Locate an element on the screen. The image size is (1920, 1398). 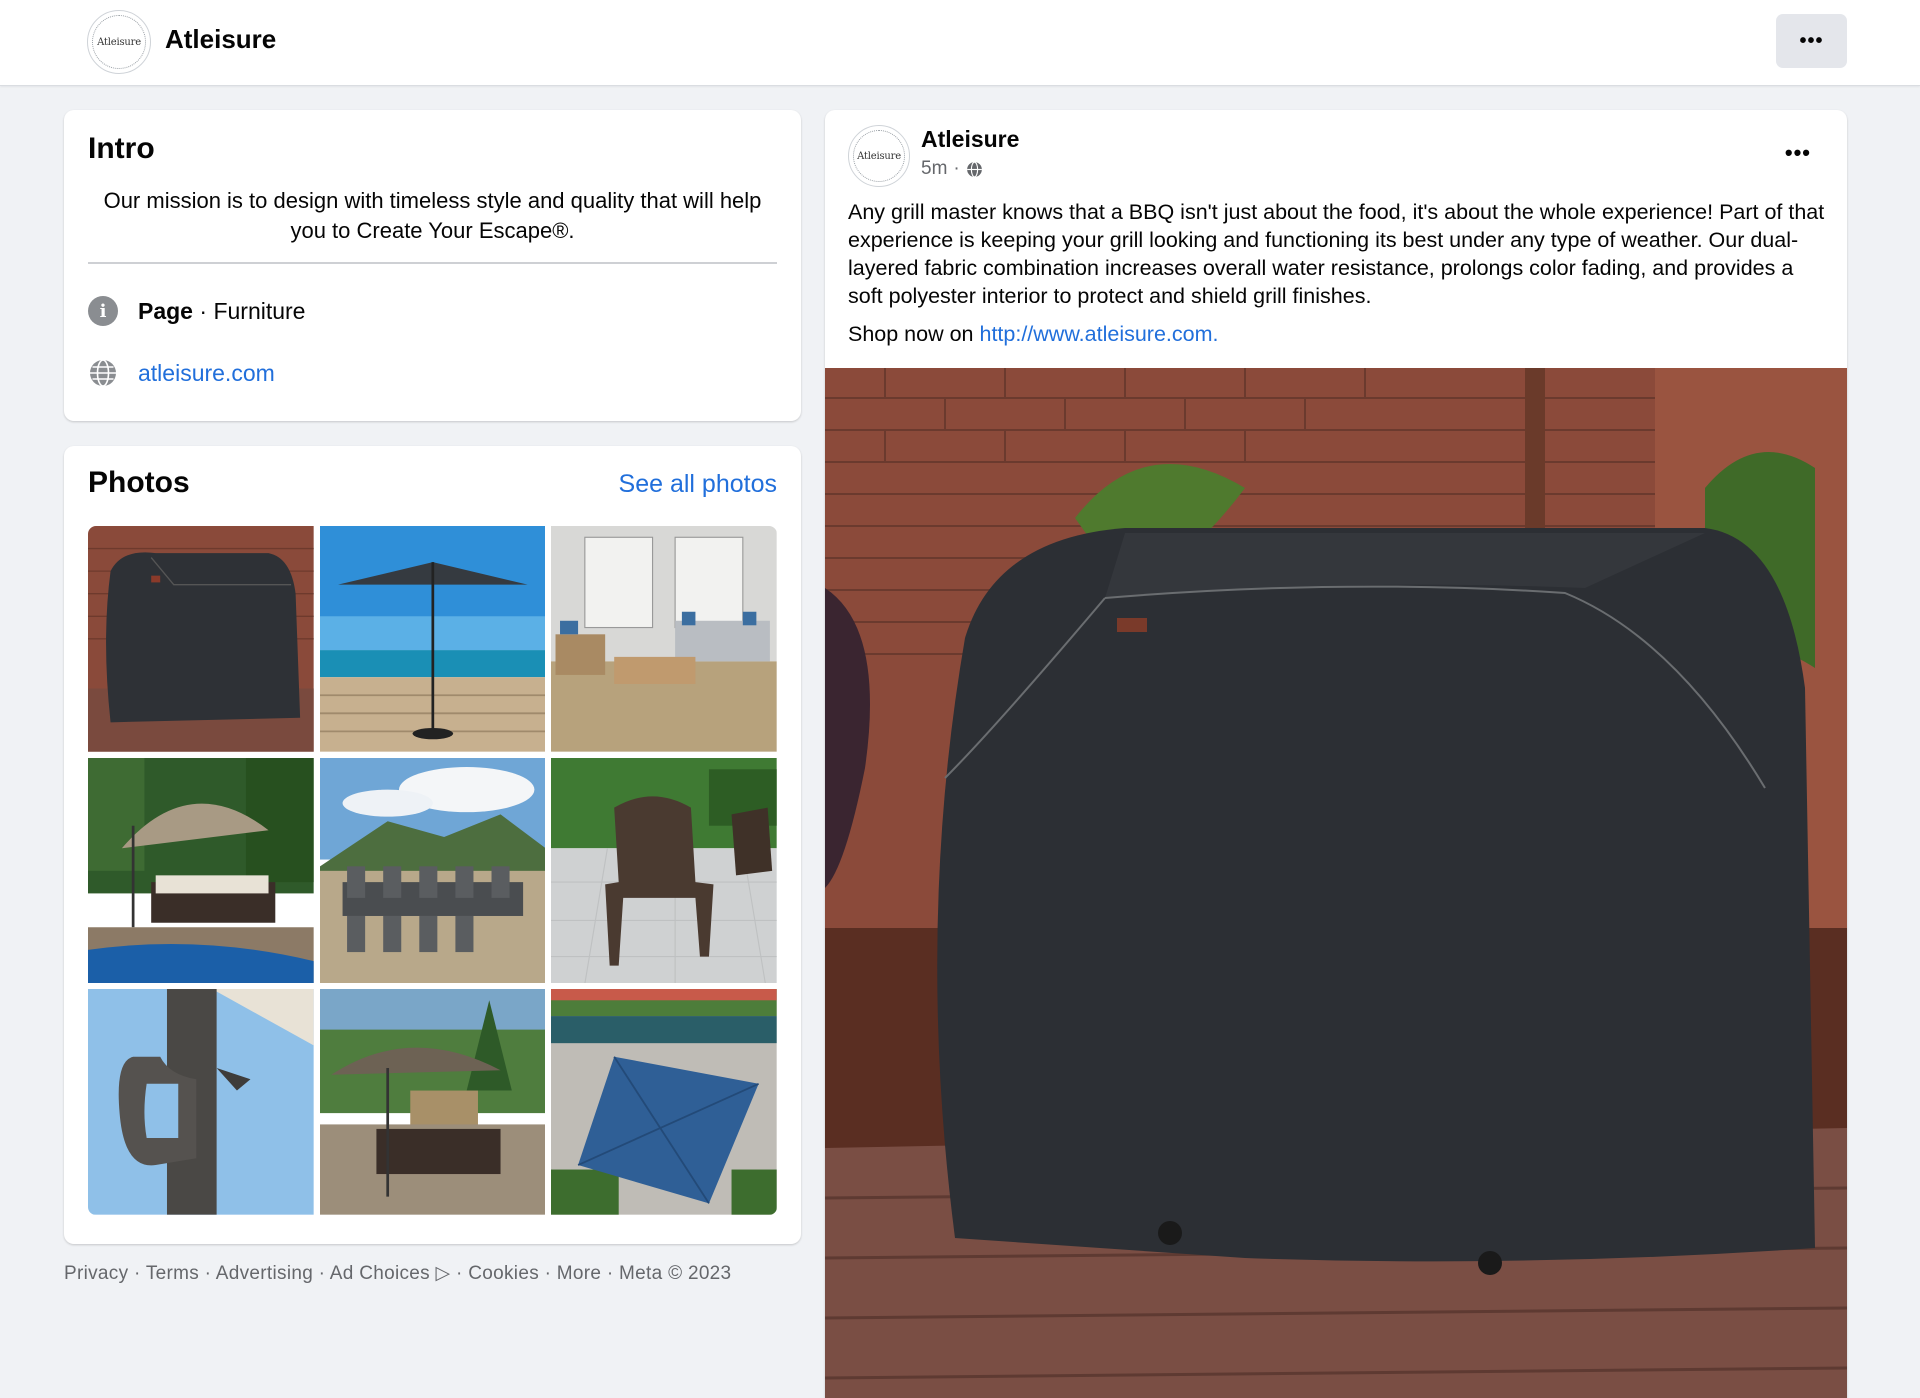
blue-umbrella-overhead-photo is located at coordinates (664, 1102).